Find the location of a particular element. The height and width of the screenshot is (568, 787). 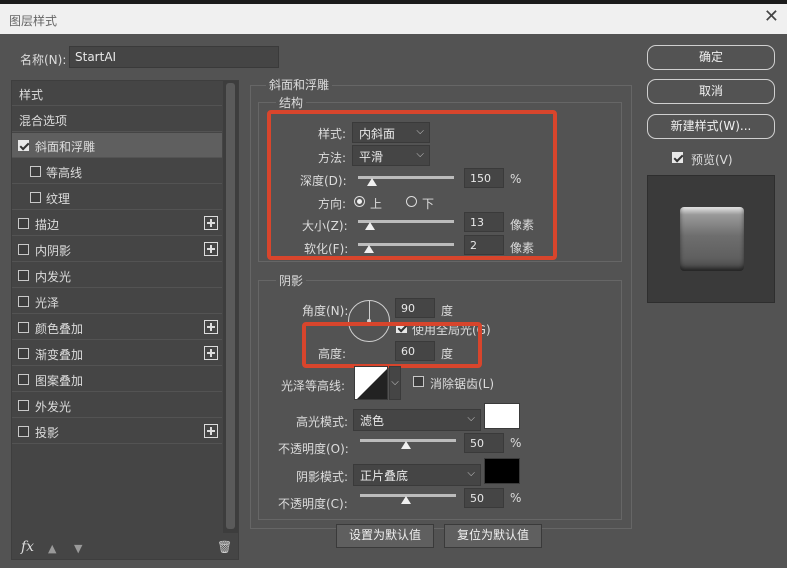

add-drop-shadow-icon is located at coordinates (211, 431).